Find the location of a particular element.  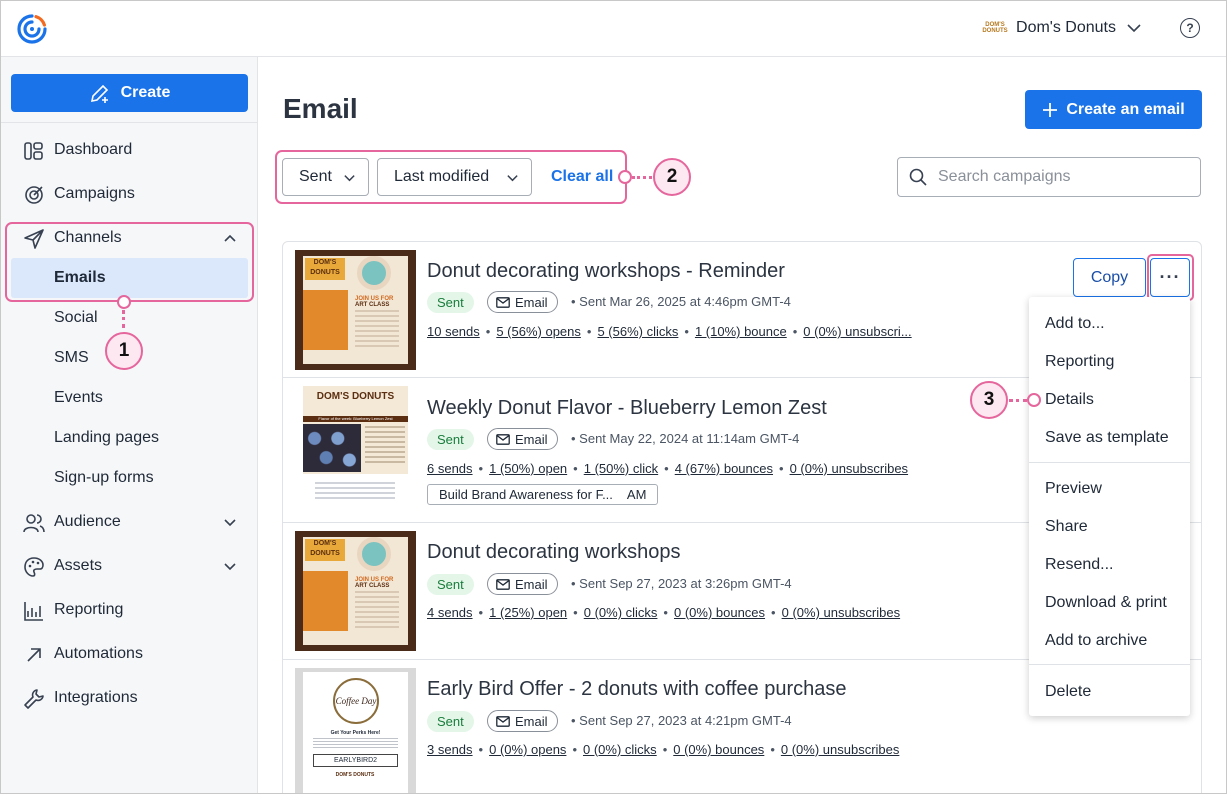

highlight-channels-emails is located at coordinates (129, 262).